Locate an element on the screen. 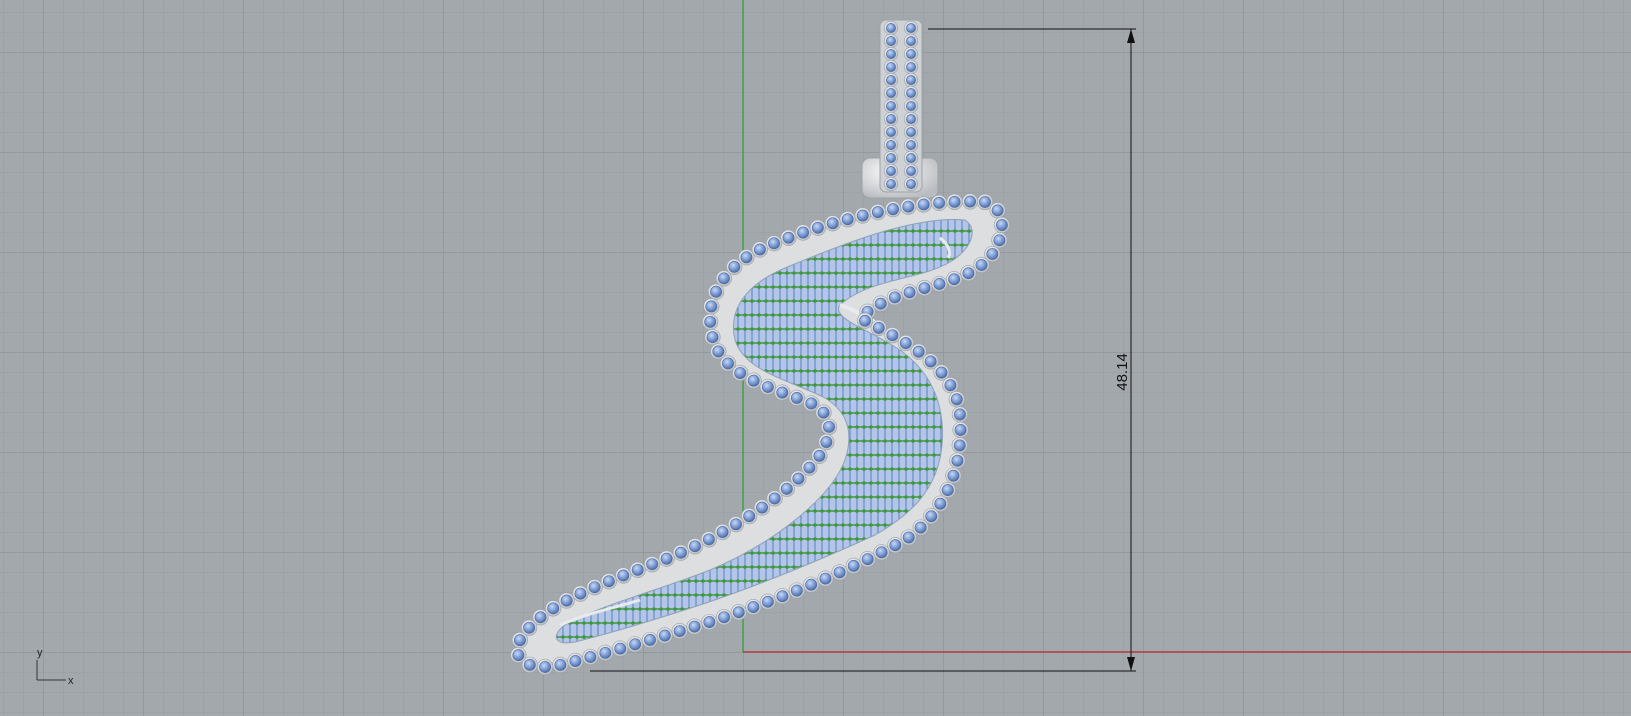 Image resolution: width=1631 pixels, height=716 pixels. axis-widget-x-label: x is located at coordinates (71, 681).